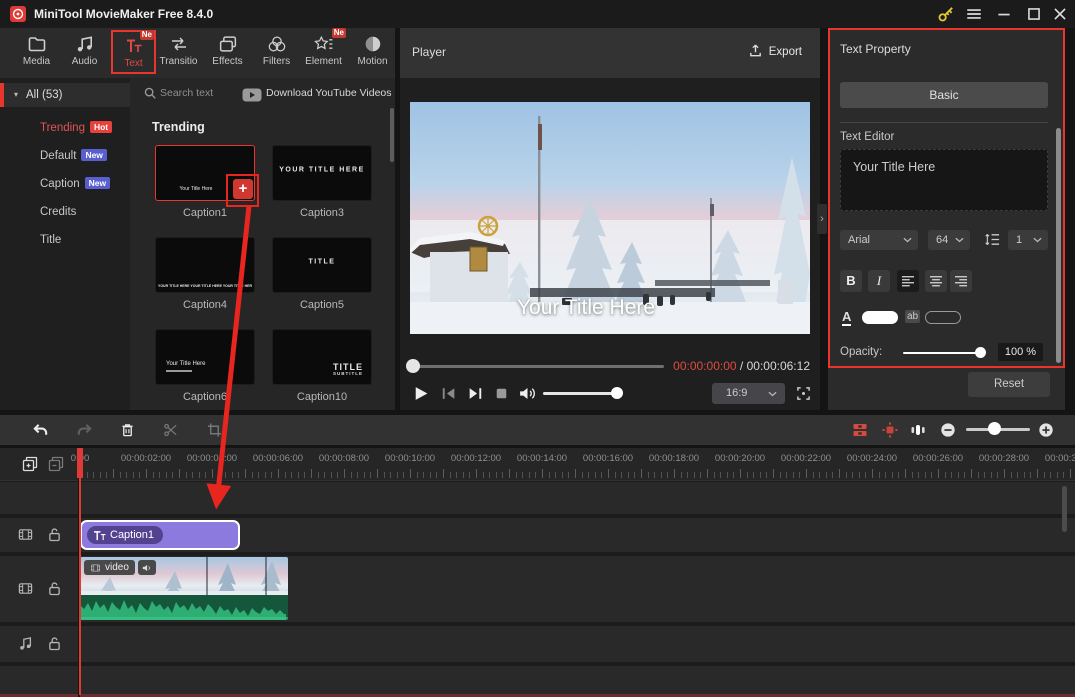  I want to click on template-card-caption3: YOUR TITLE HERE Caption3, so click(322, 182).